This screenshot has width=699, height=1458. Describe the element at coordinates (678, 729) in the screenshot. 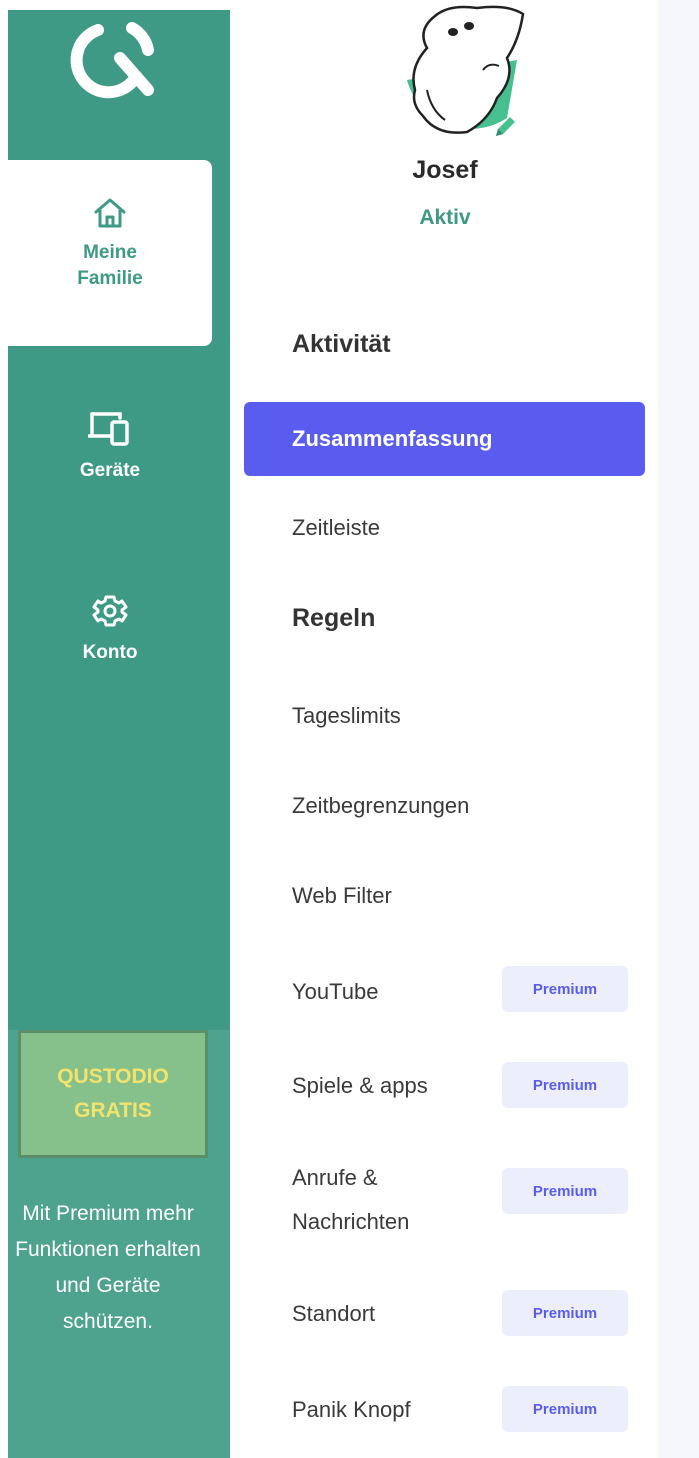

I see `content-pane` at that location.